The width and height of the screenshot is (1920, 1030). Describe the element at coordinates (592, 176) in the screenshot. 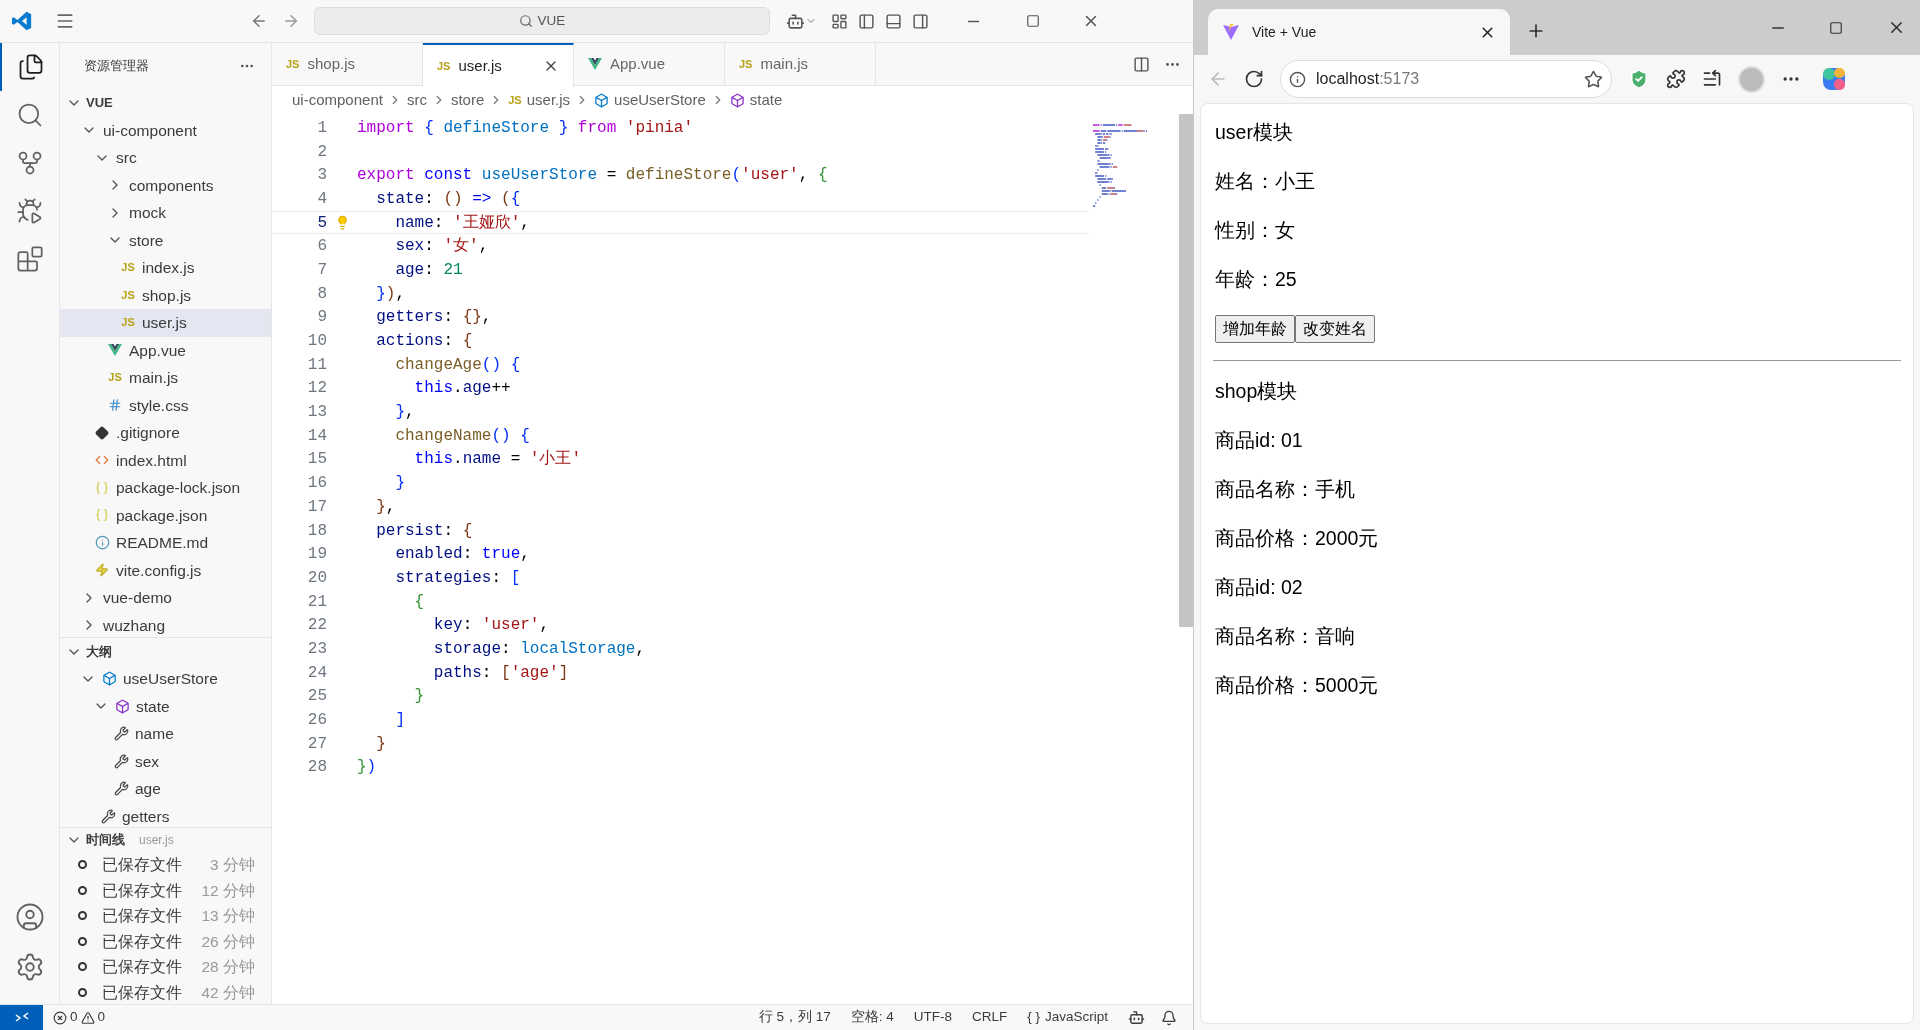

I see `code-line: export const useUserStore = defineStore('user', {` at that location.